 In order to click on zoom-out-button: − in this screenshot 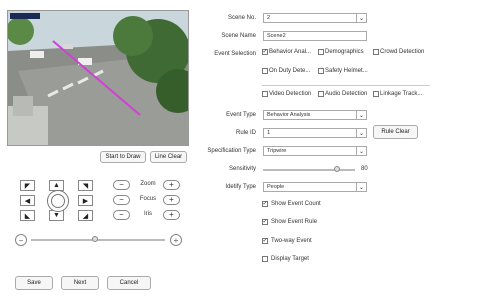, I will do `click(121, 185)`.